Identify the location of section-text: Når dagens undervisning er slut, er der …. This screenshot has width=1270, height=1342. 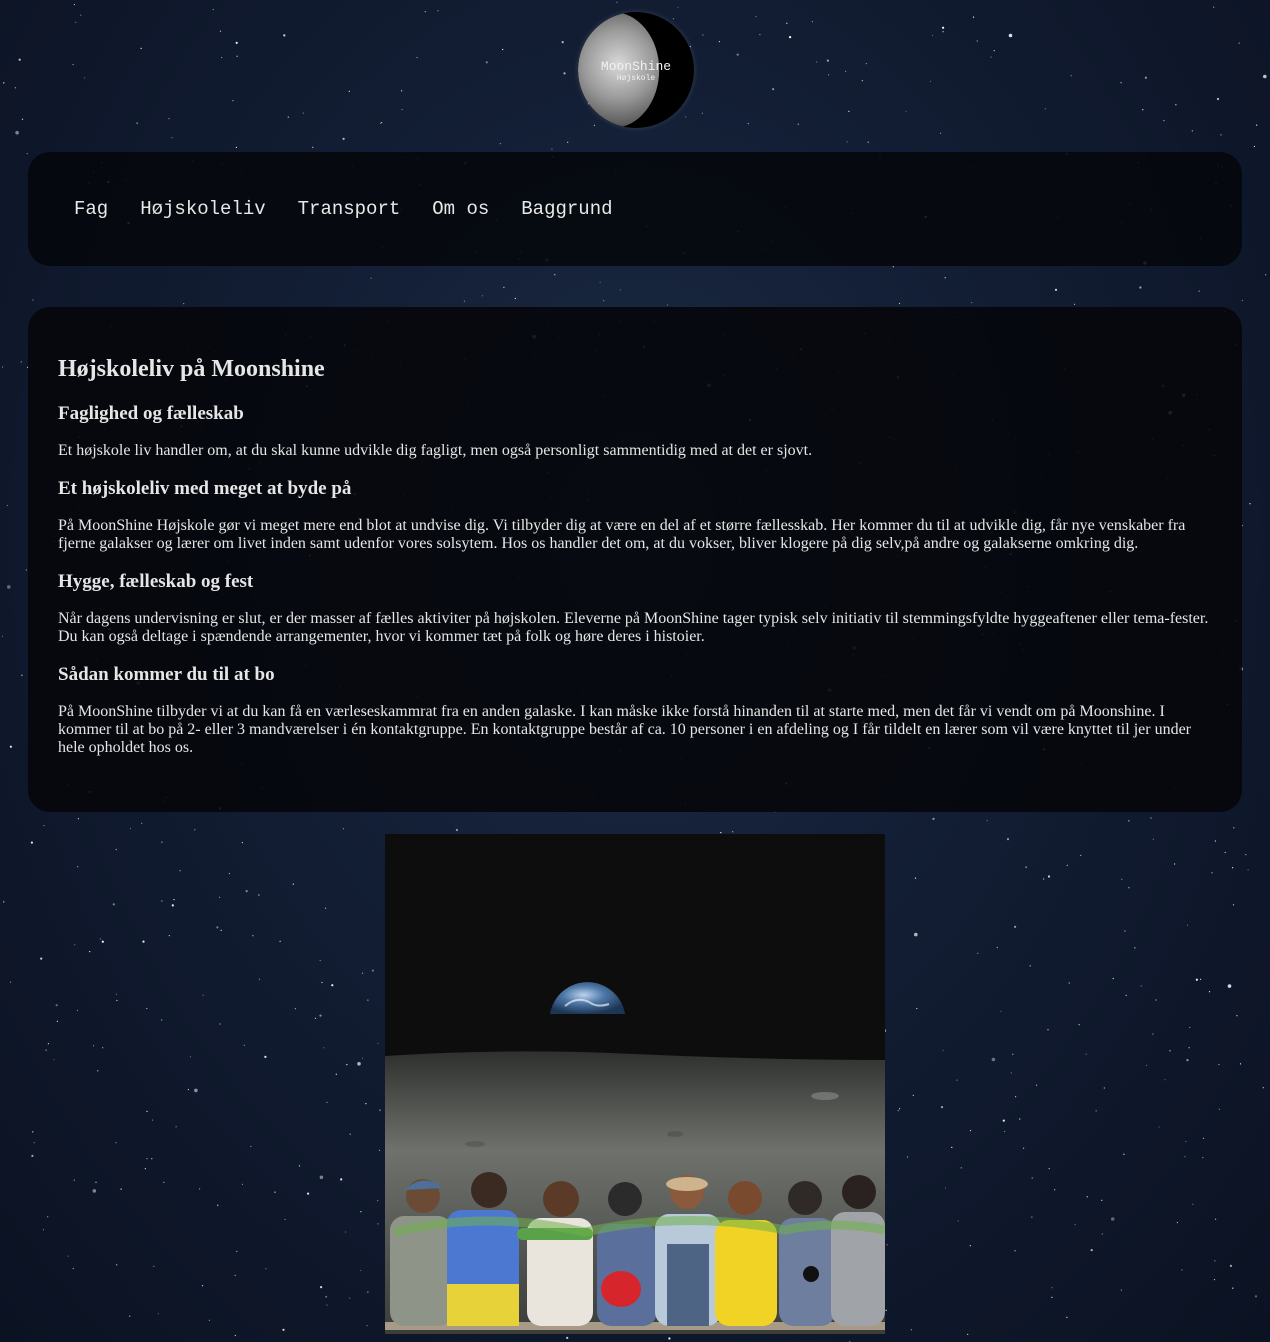
(633, 627).